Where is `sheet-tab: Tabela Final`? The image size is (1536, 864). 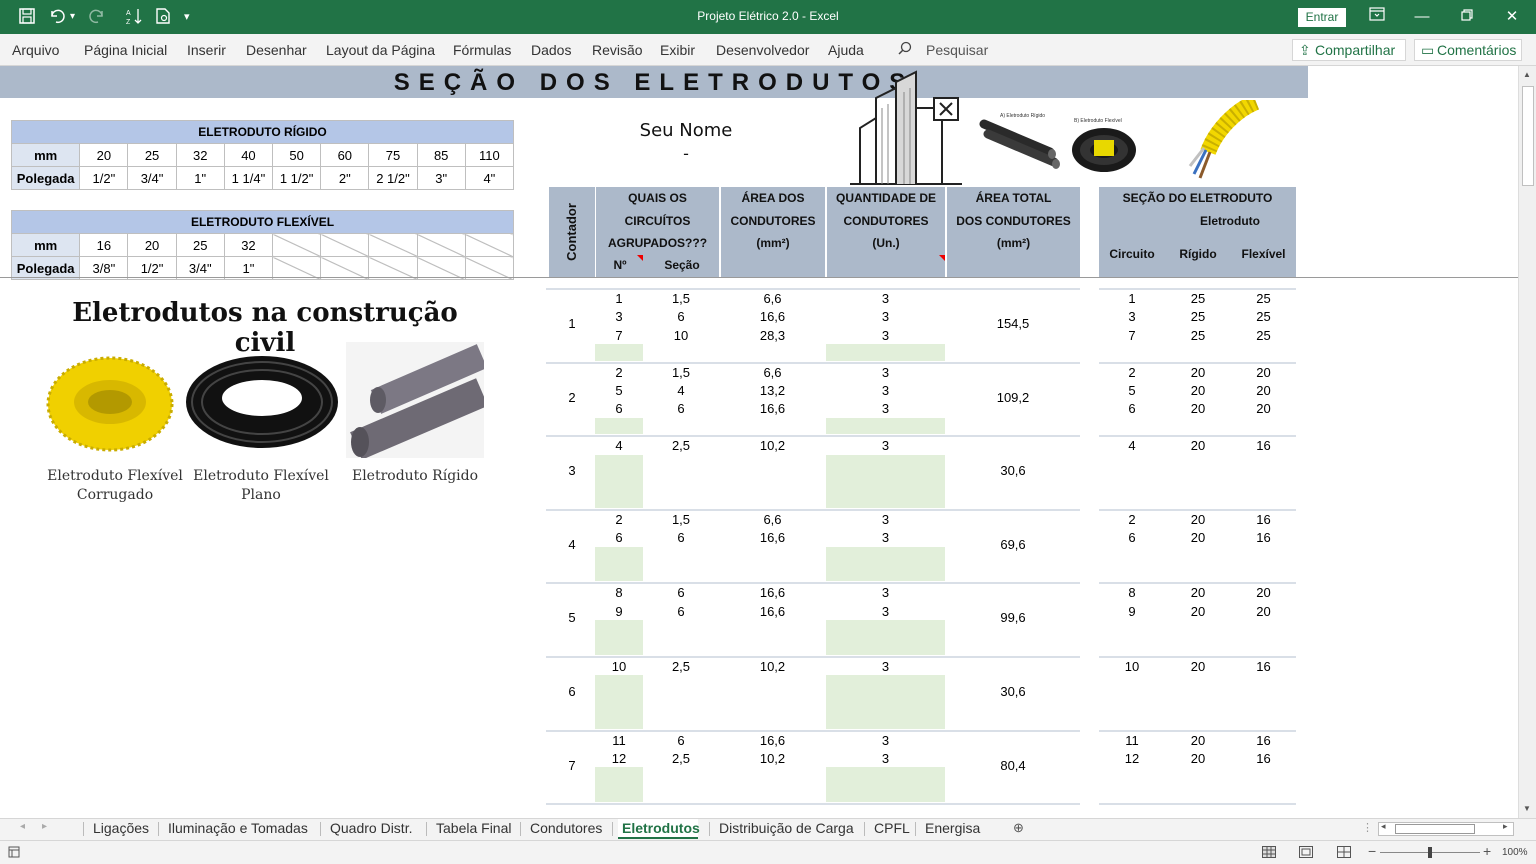 sheet-tab: Tabela Final is located at coordinates (472, 829).